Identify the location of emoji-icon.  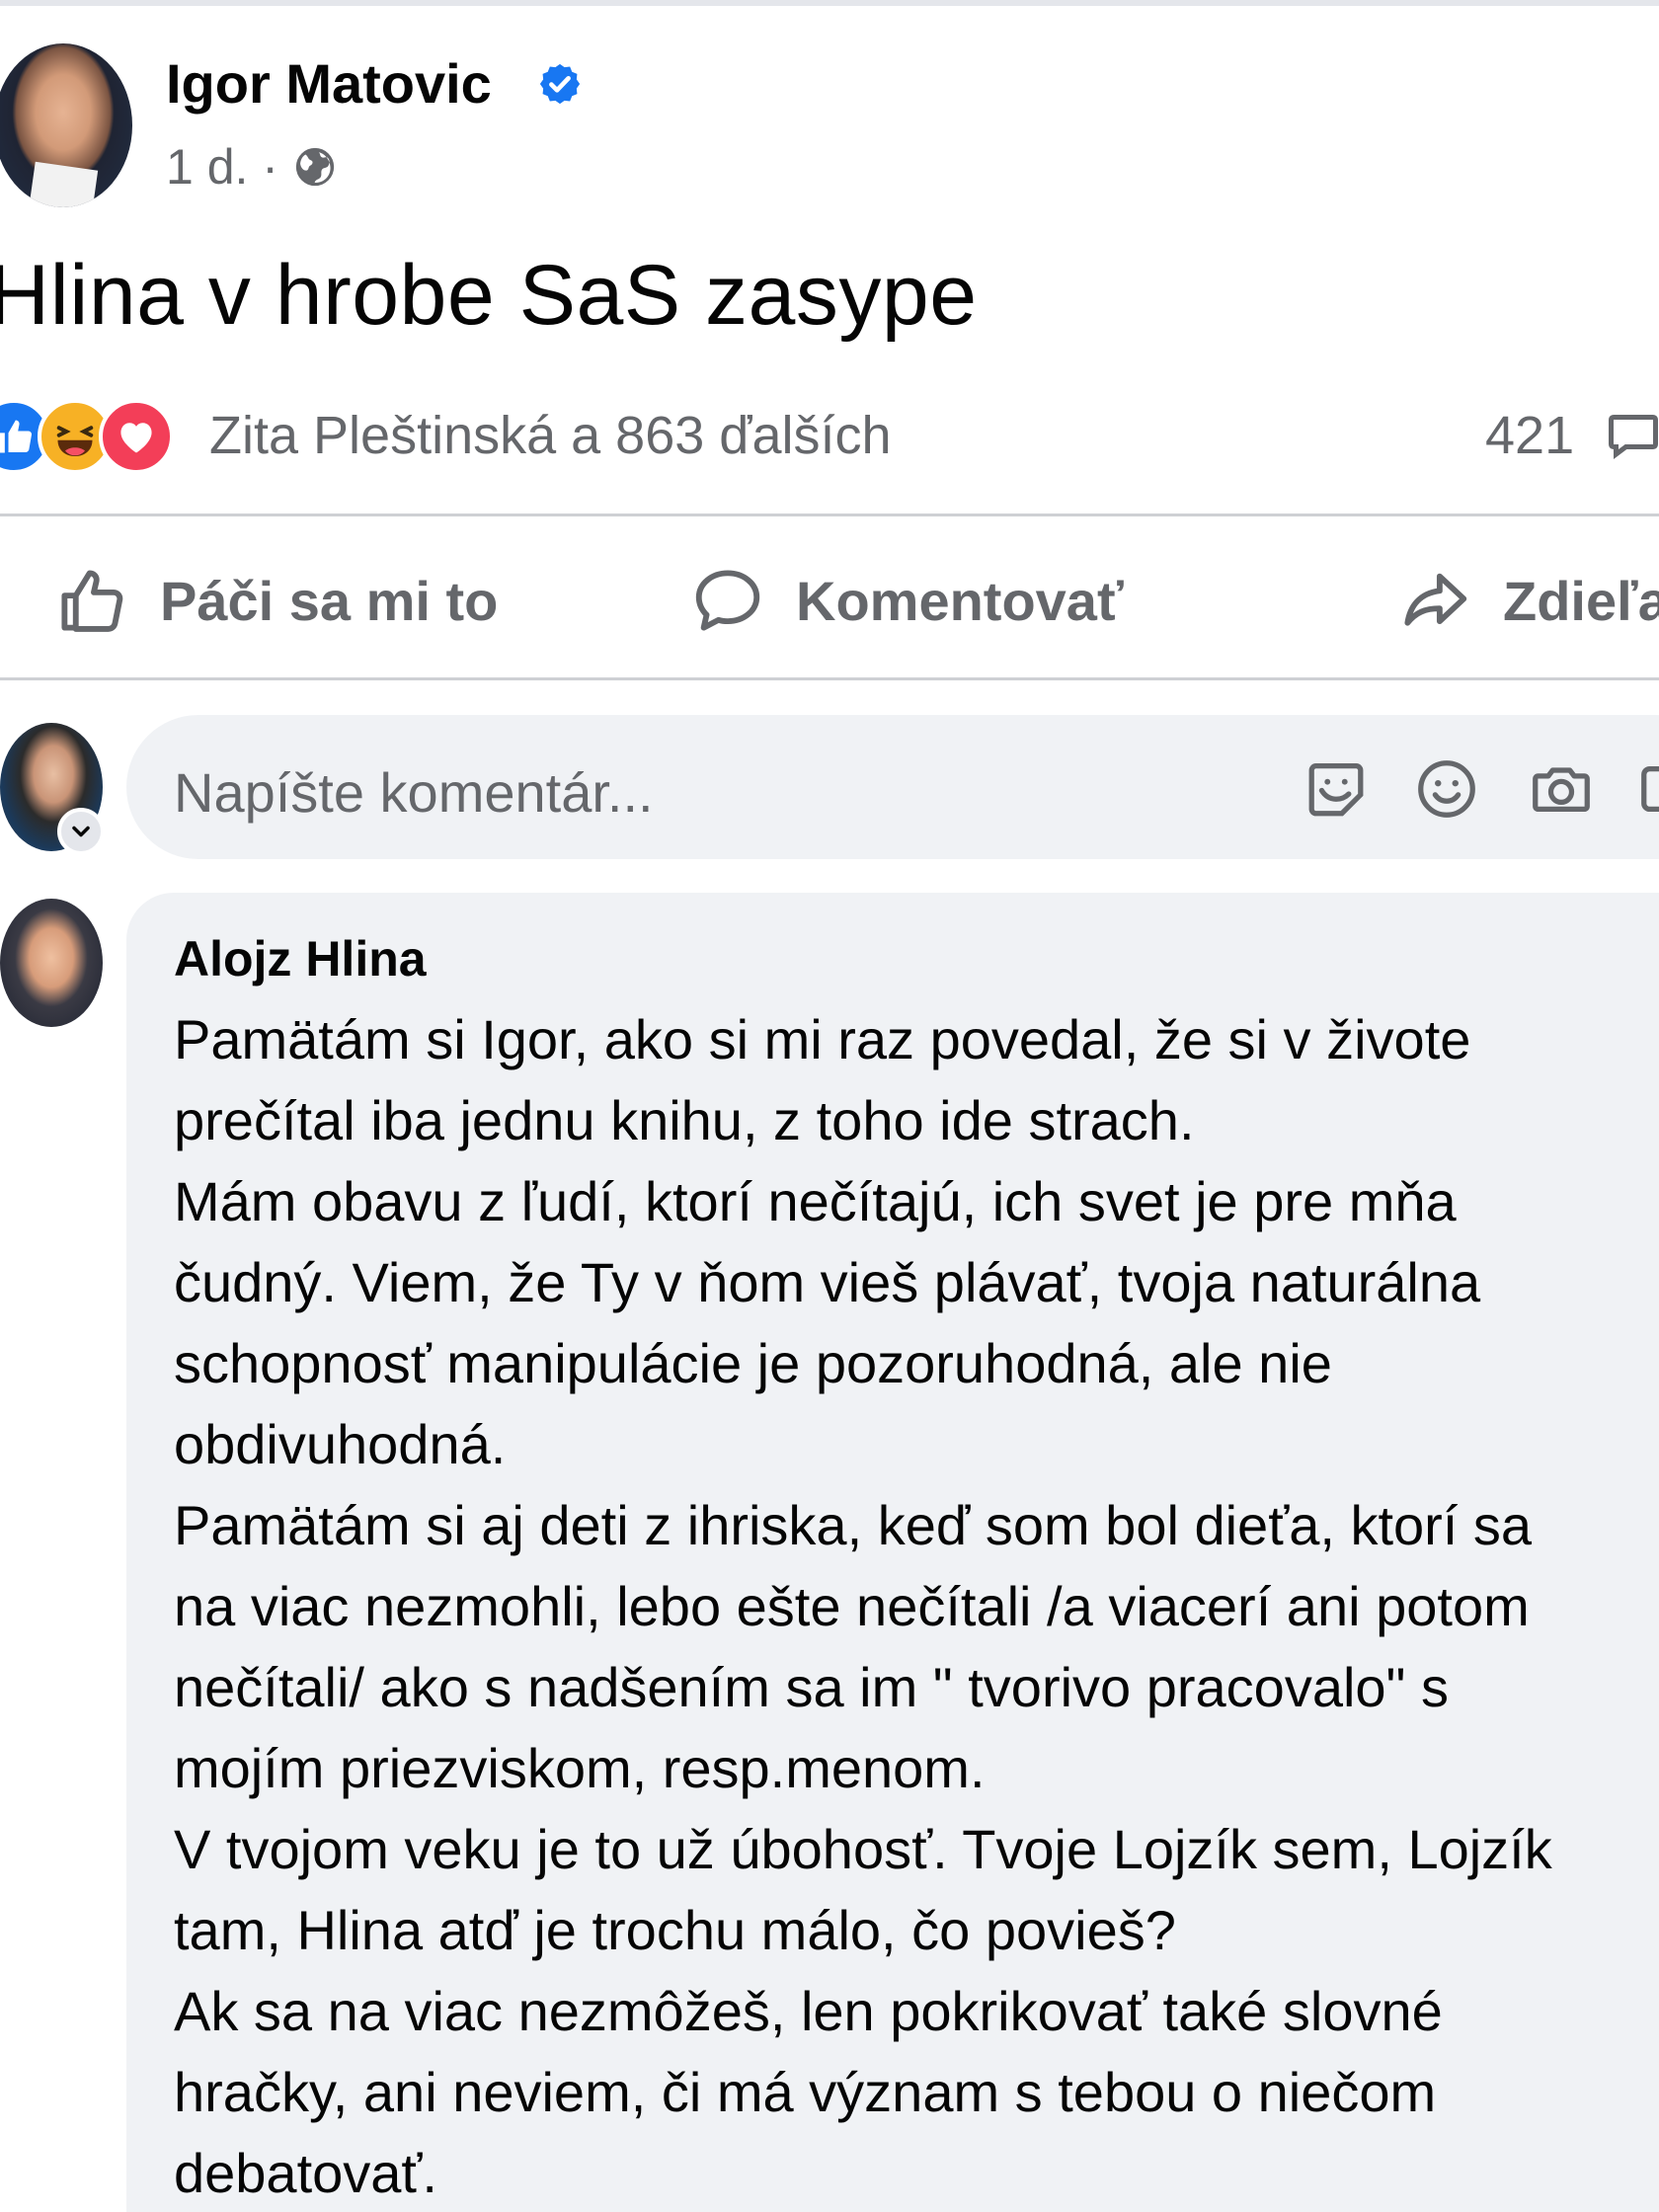
(1447, 789).